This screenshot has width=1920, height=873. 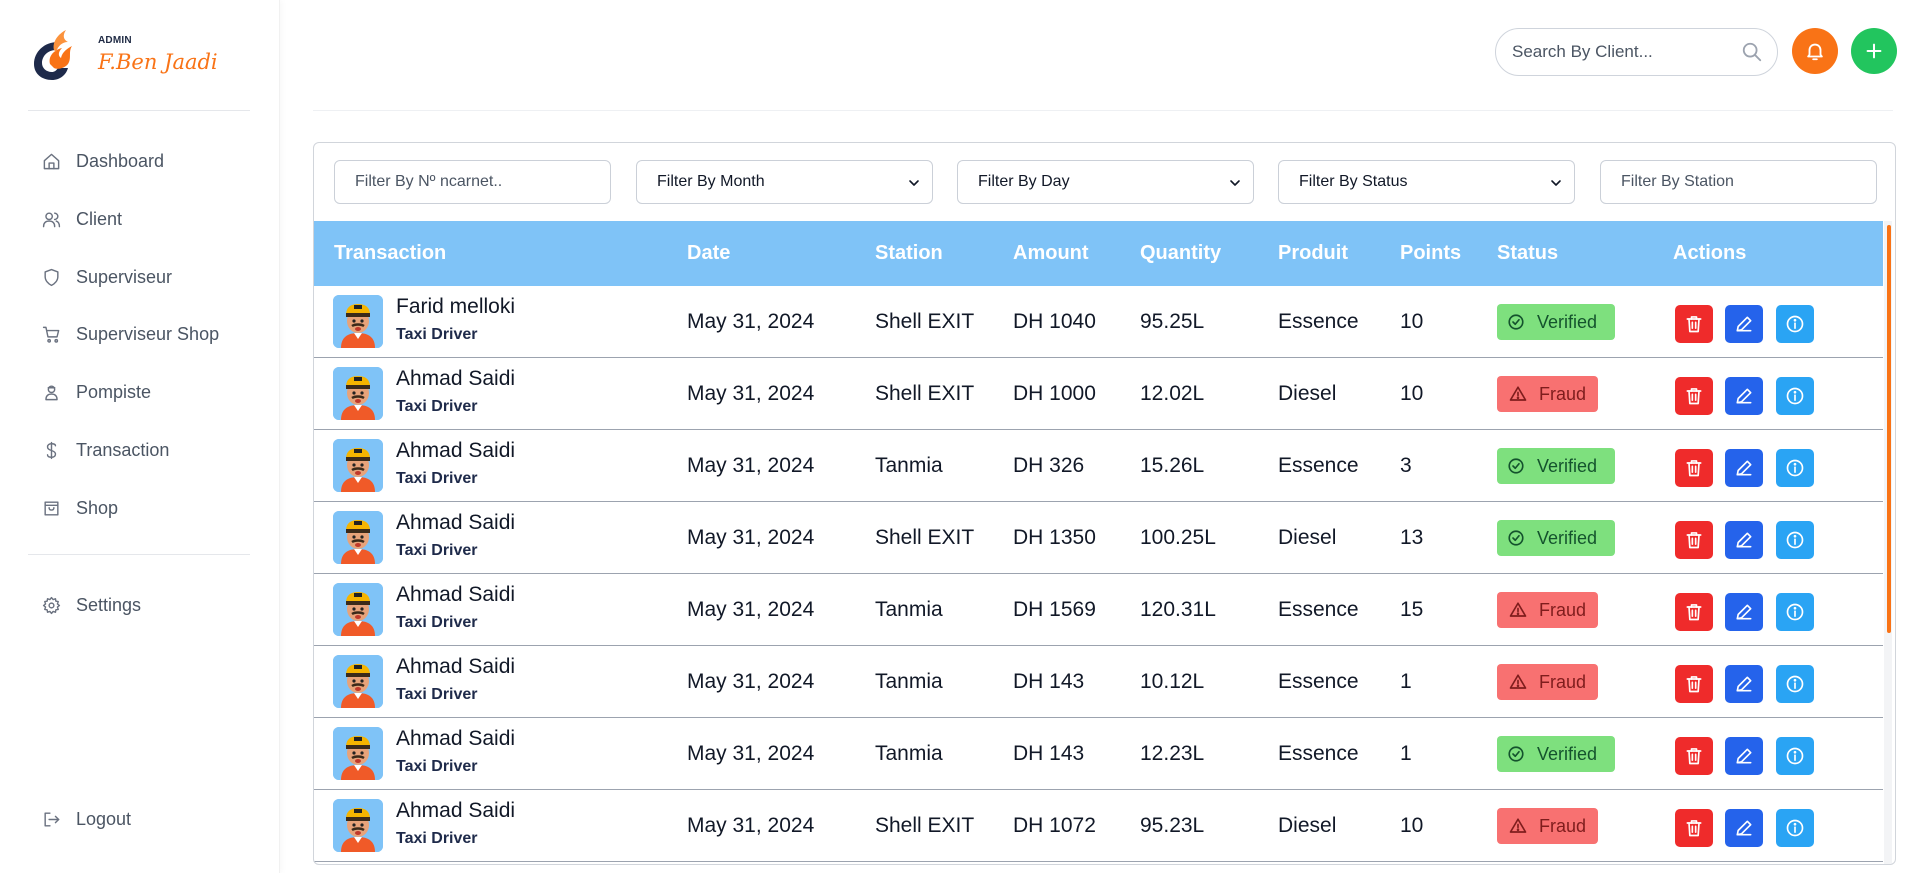 I want to click on shield-icon, so click(x=51, y=277).